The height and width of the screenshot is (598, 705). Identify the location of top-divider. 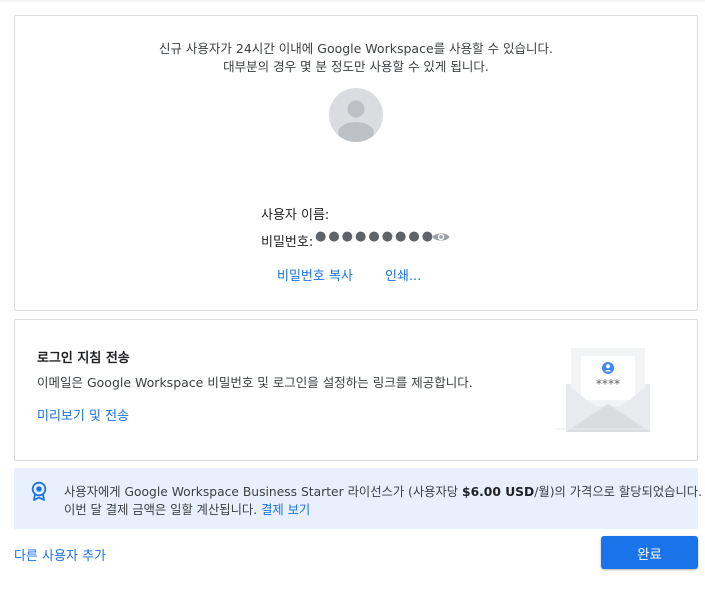
(352, 1).